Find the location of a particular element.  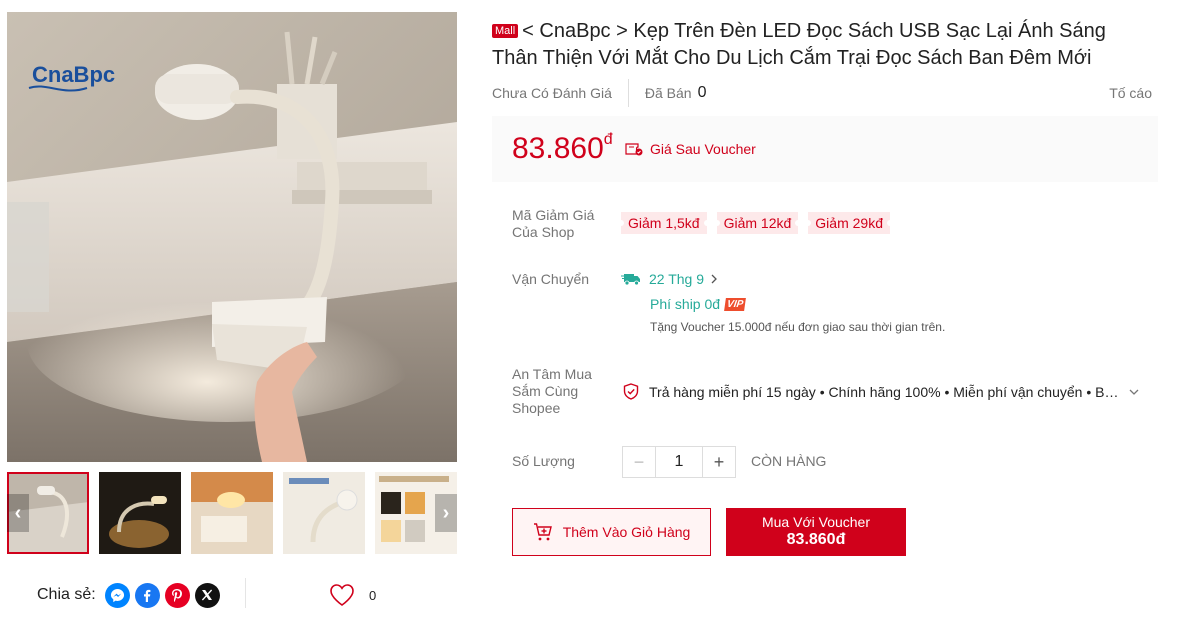

shipping-fee: Phí ship 0đ is located at coordinates (685, 304).